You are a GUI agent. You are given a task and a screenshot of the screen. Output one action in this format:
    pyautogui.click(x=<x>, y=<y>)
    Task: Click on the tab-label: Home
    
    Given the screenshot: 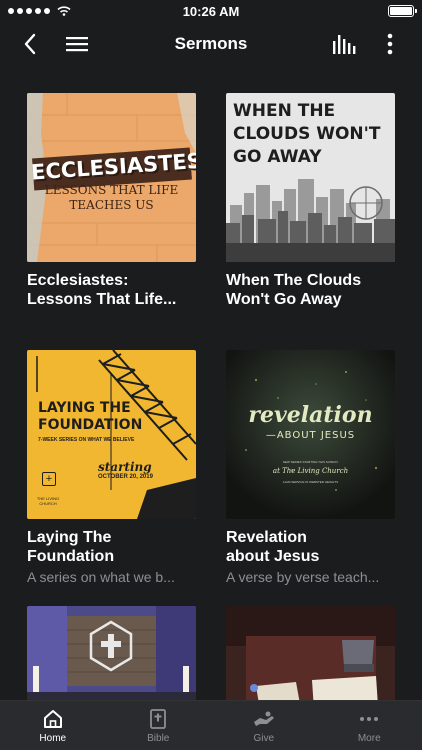 What is the action you would take?
    pyautogui.click(x=53, y=738)
    